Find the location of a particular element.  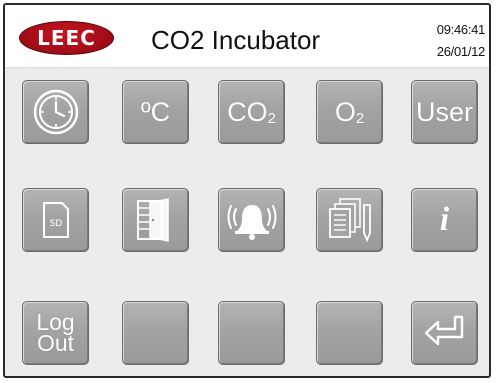

logout-label-line2: Out is located at coordinates (55, 343).